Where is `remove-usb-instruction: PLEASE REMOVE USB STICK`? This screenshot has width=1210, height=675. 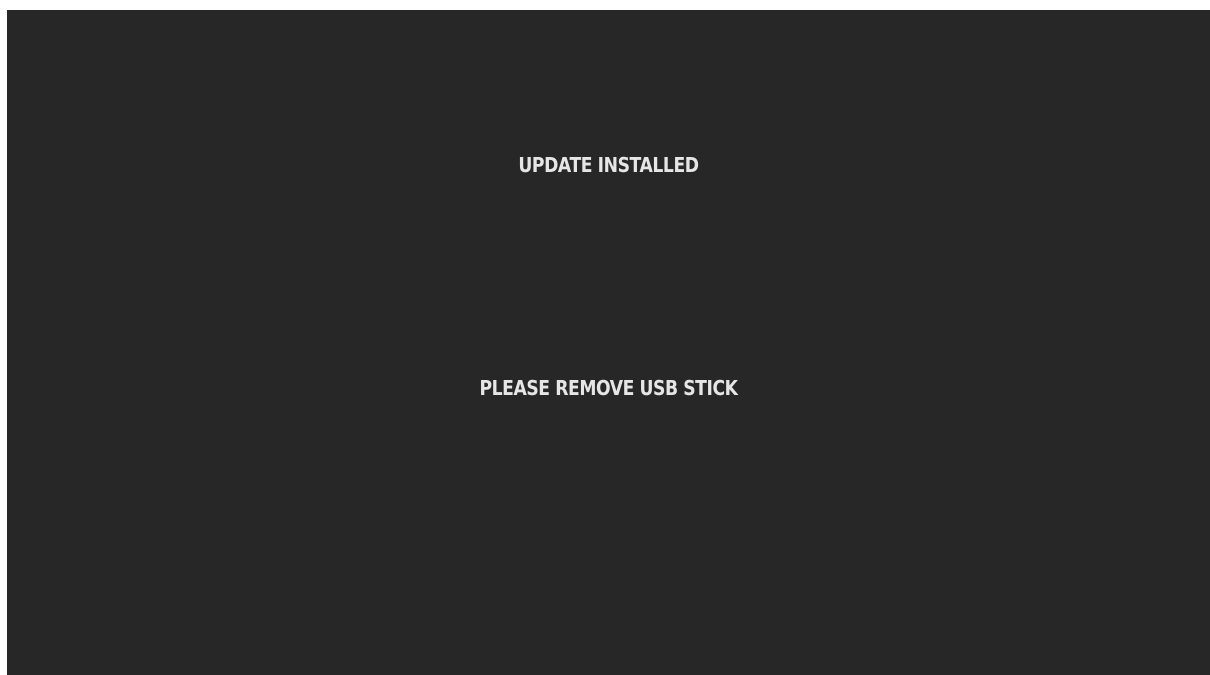 remove-usb-instruction: PLEASE REMOVE USB STICK is located at coordinates (608, 388).